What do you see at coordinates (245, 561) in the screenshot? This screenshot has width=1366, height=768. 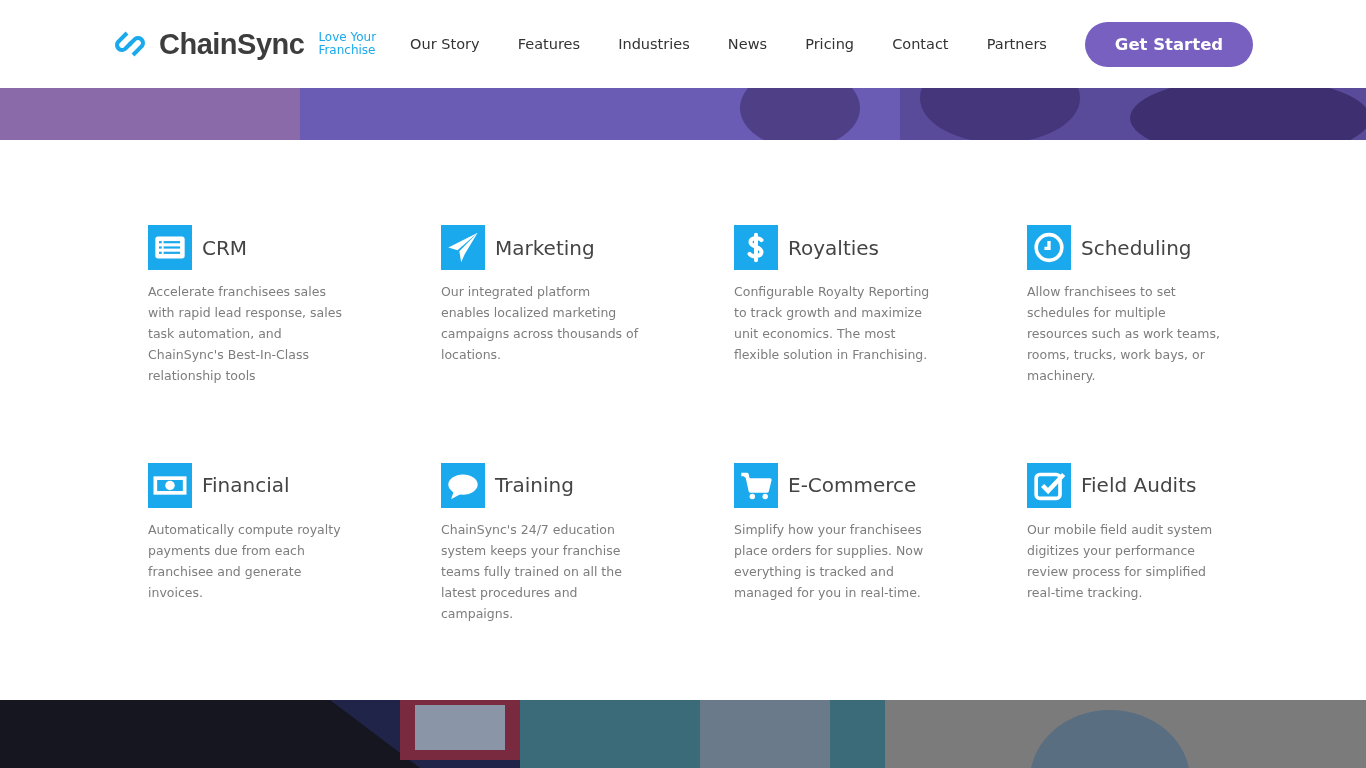 I see `feature-description: Automatically compute royalty payments due from each franchisee and generate invoices.` at bounding box center [245, 561].